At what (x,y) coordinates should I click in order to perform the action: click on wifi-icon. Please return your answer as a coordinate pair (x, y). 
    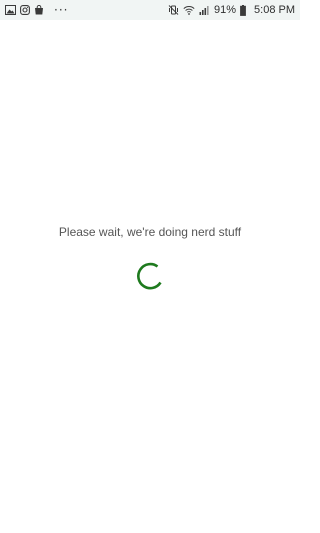
    Looking at the image, I should click on (189, 10).